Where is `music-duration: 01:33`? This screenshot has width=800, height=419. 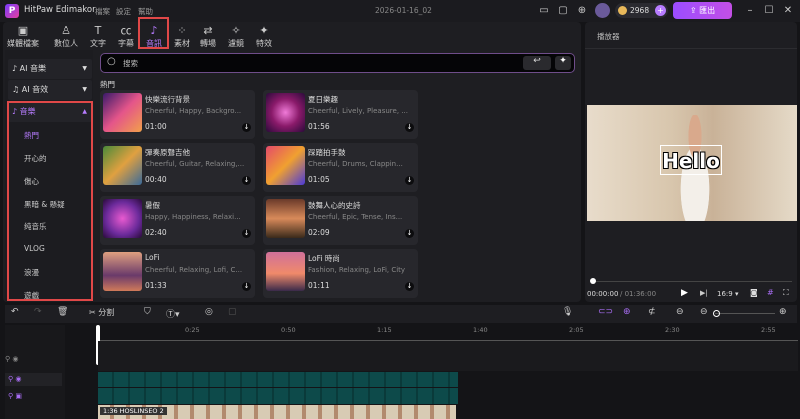 music-duration: 01:33 is located at coordinates (156, 285).